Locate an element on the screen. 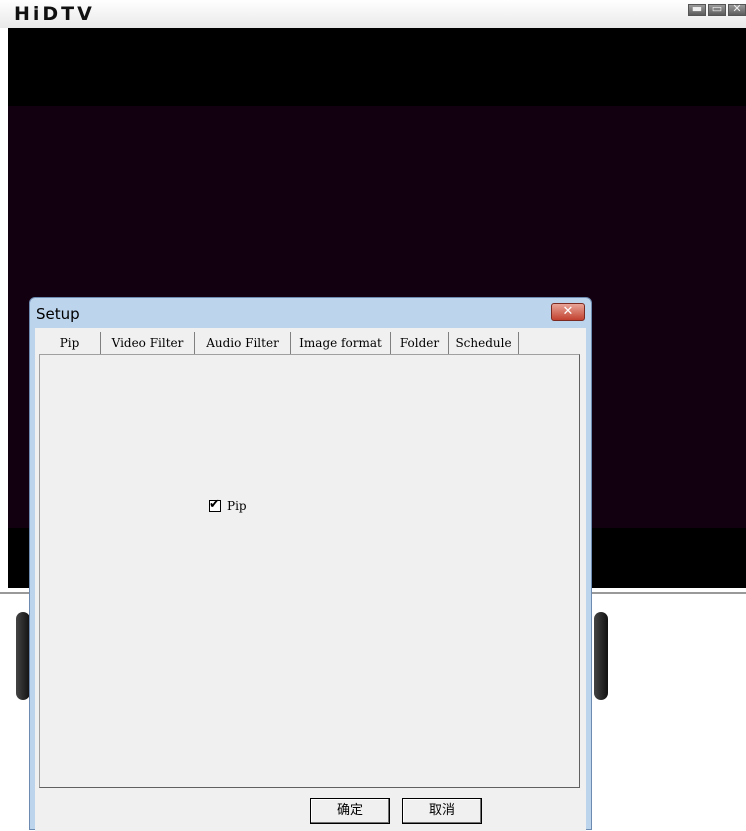  minimize-button: ▬ is located at coordinates (697, 9).